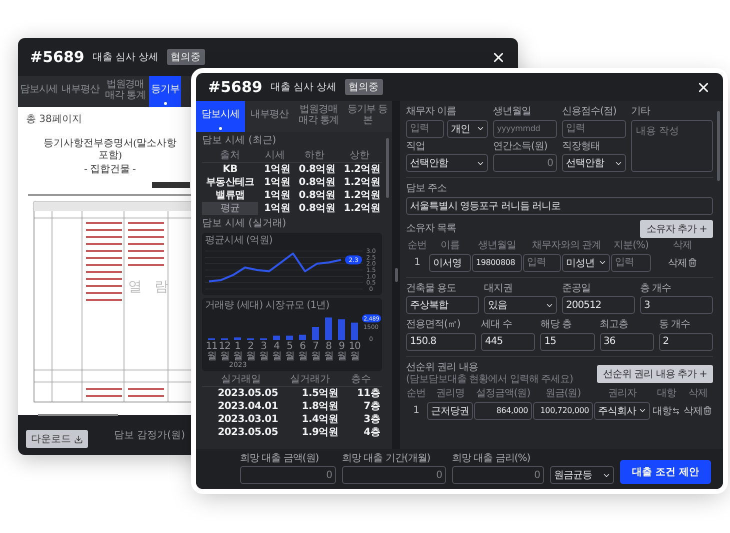 This screenshot has width=730, height=533. I want to click on input-field: 19800808, so click(497, 263).